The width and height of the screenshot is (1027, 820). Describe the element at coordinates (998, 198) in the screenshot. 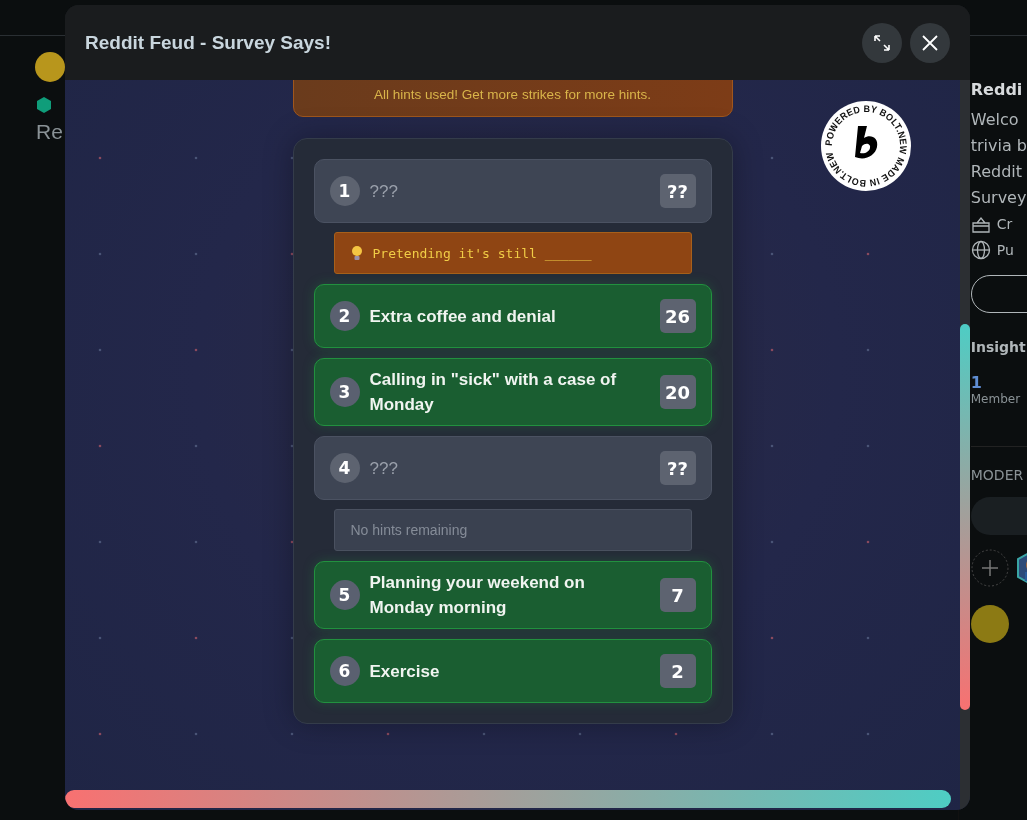

I see `description-line: Survey` at that location.